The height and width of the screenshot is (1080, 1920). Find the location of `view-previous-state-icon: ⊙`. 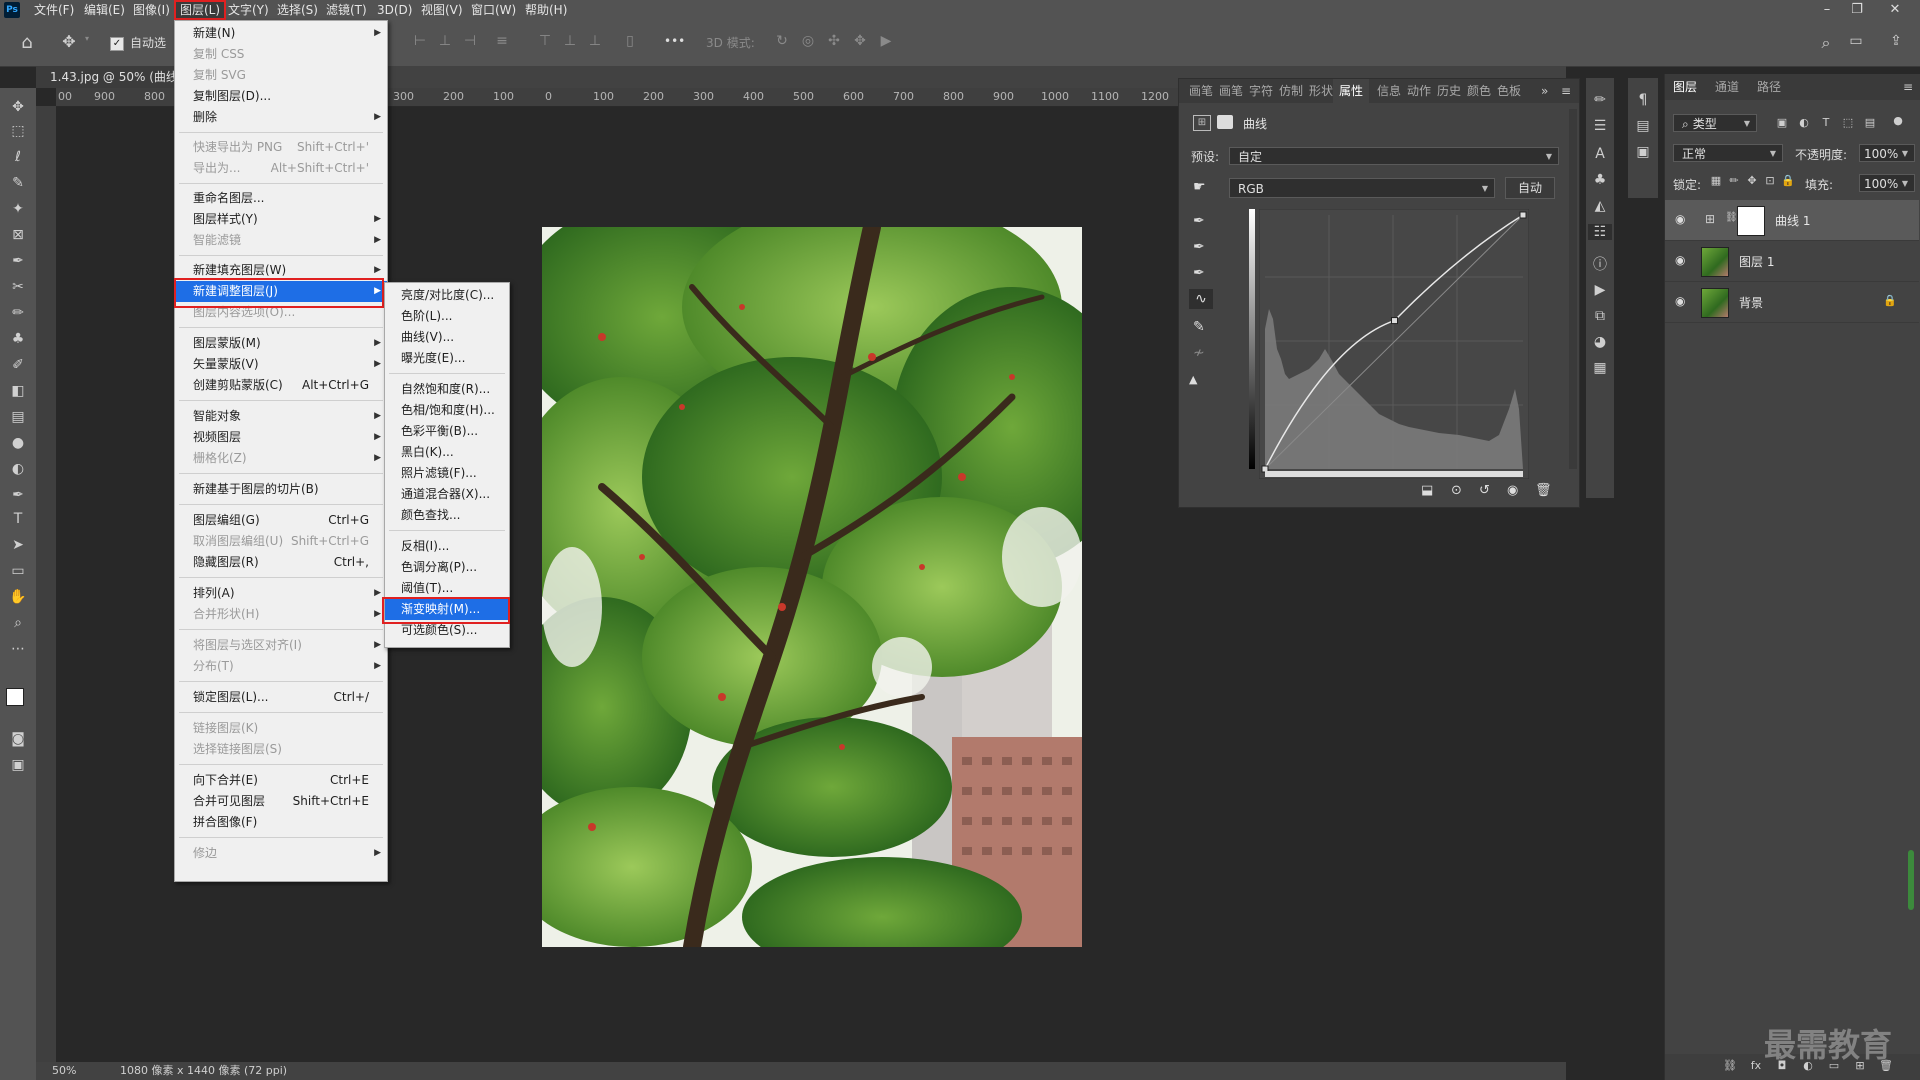

view-previous-state-icon: ⊙ is located at coordinates (1456, 490).